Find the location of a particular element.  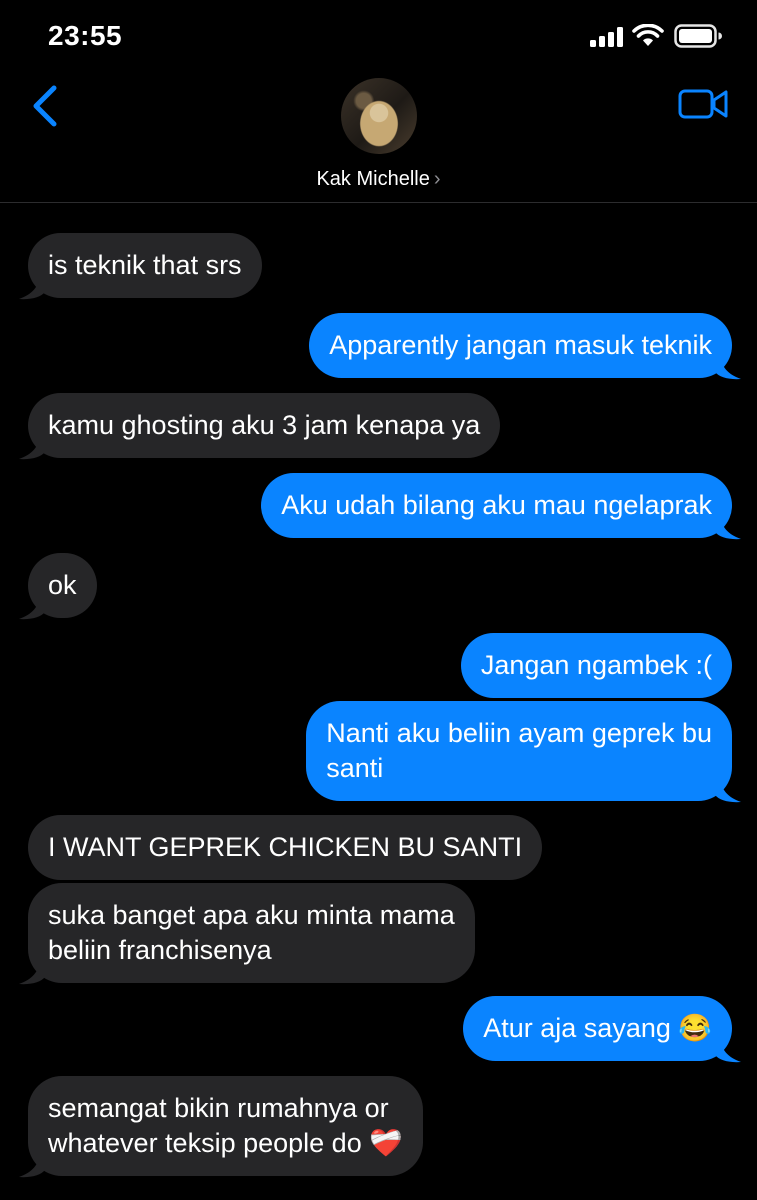

message-outgoing: Jangan ngambek :( is located at coordinates (596, 665).